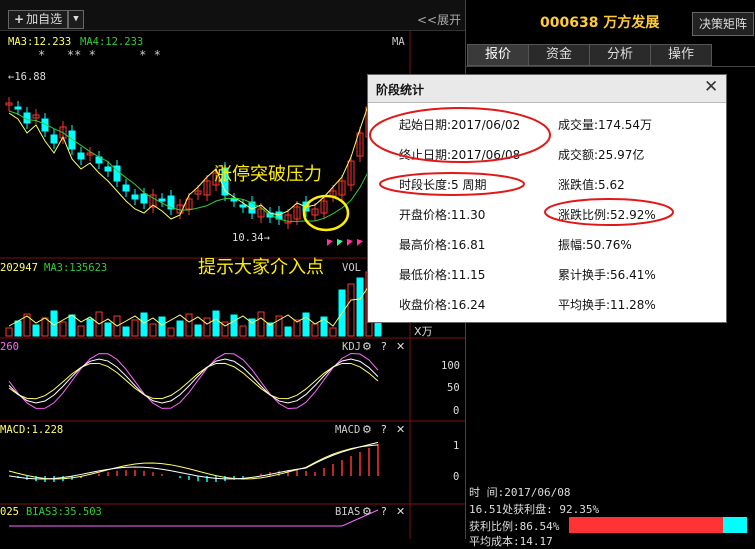 This screenshot has height=549, width=755. What do you see at coordinates (534, 509) in the screenshot?
I see `chip-profit-line: 16.51处获利盘: 92.35%` at bounding box center [534, 509].